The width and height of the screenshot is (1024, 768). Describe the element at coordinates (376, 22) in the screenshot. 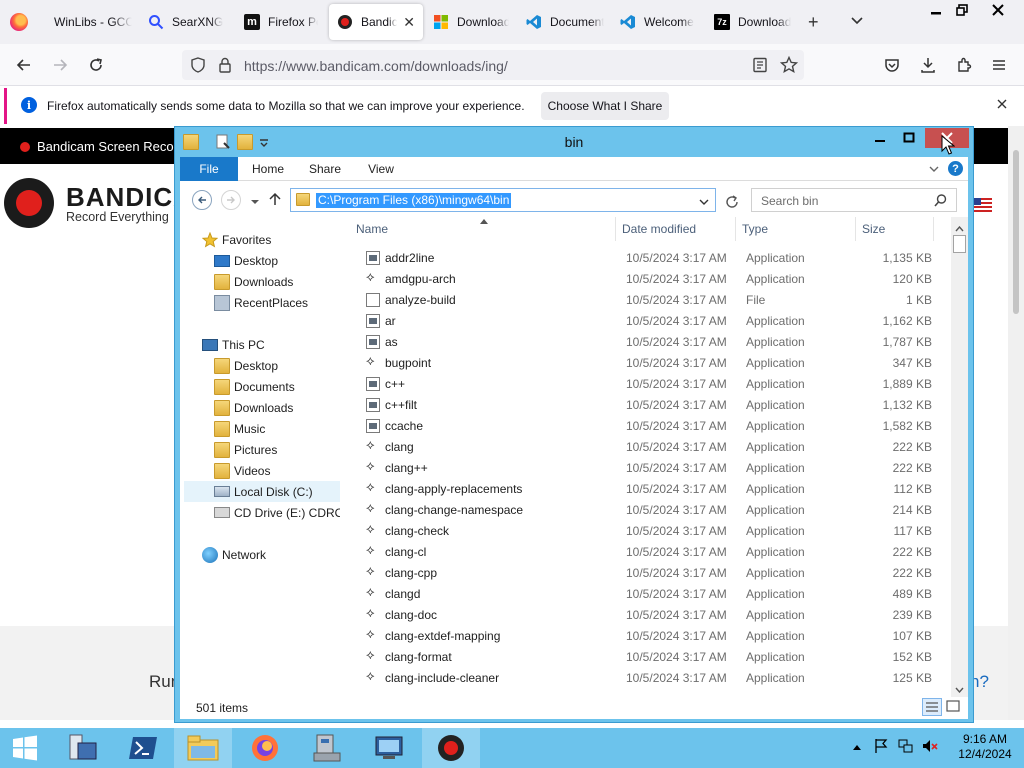

I see `tab-bandicam: Bandicam ✕` at that location.